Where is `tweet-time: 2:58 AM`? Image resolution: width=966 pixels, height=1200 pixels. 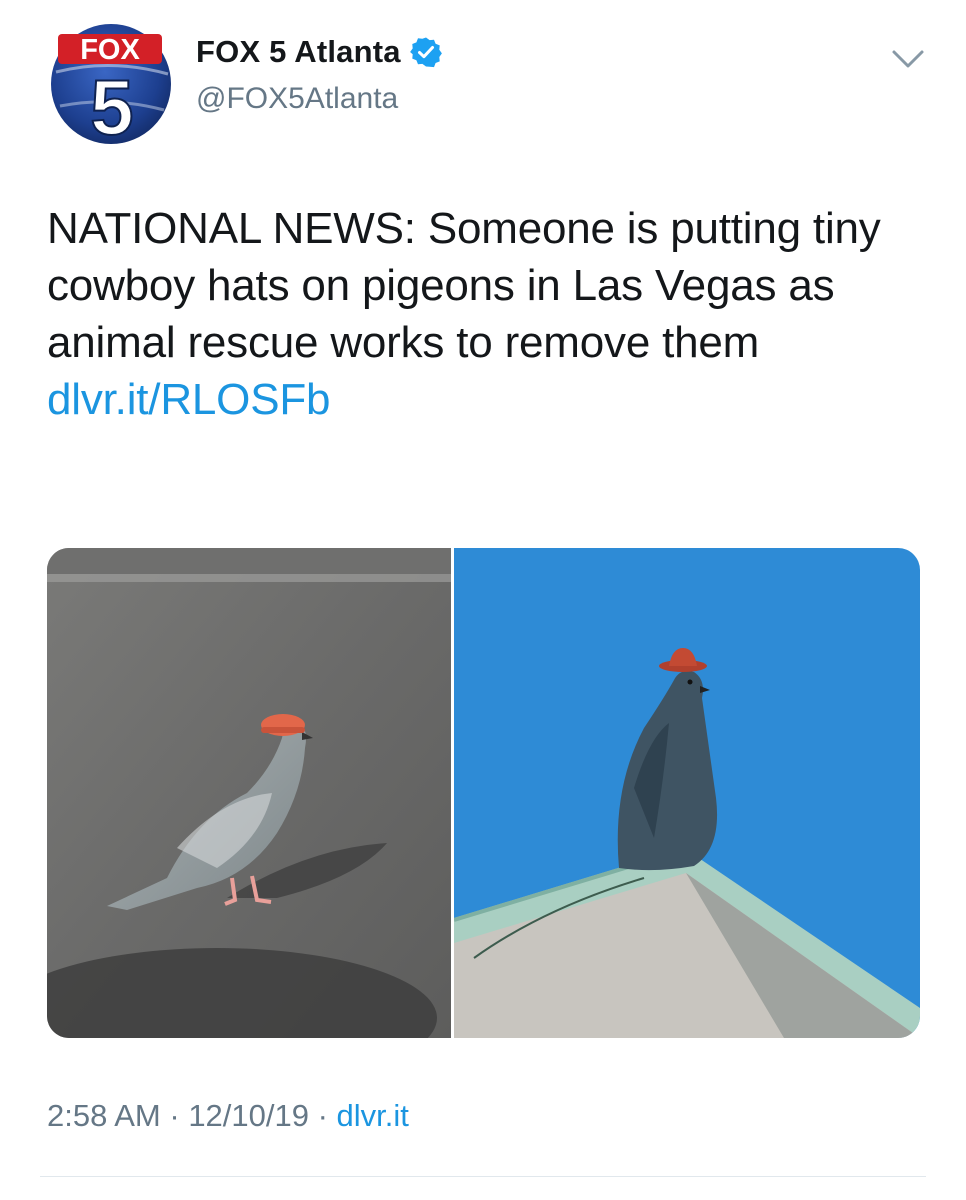 tweet-time: 2:58 AM is located at coordinates (104, 1115).